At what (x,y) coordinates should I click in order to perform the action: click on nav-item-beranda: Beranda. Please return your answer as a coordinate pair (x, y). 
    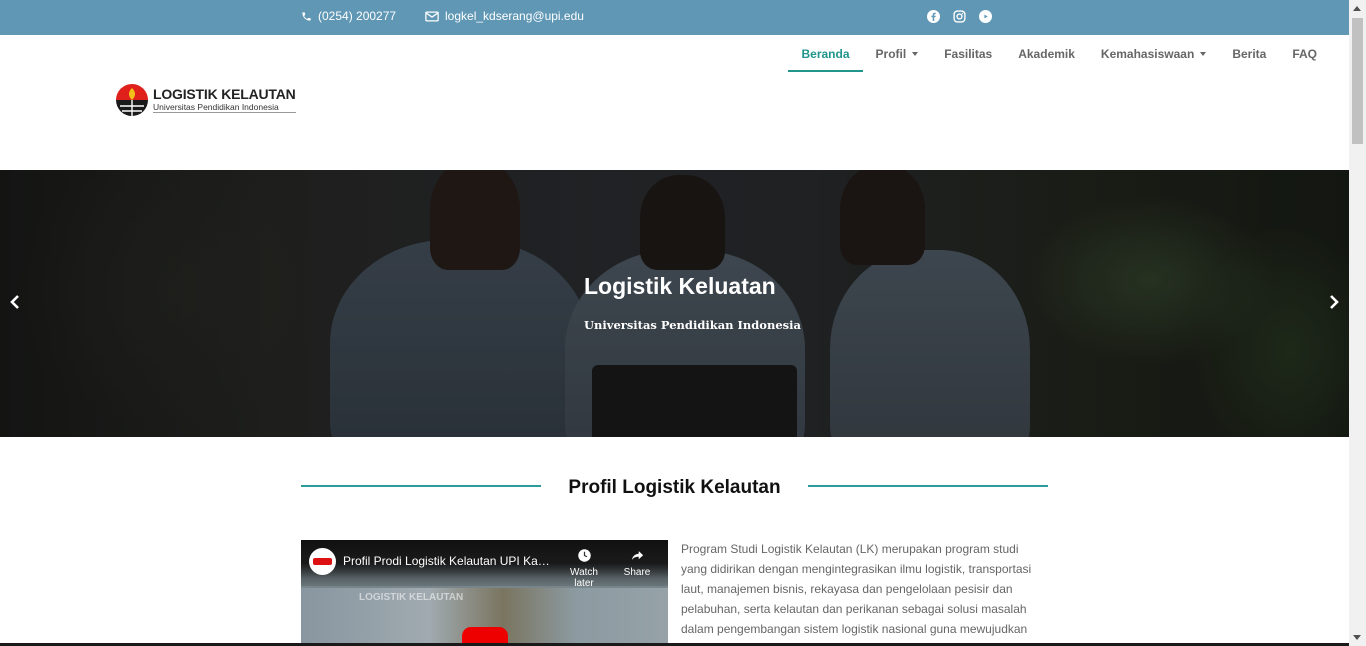
    Looking at the image, I should click on (825, 54).